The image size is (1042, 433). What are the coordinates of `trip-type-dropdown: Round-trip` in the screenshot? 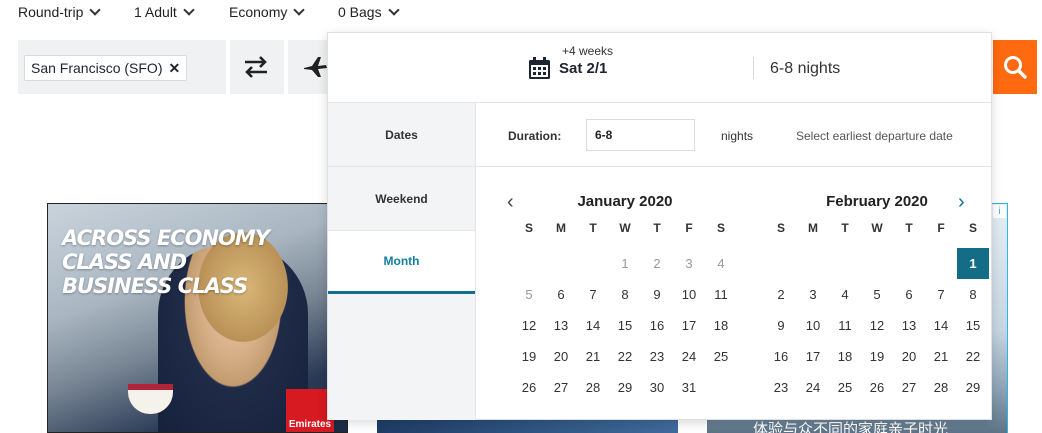 It's located at (60, 11).